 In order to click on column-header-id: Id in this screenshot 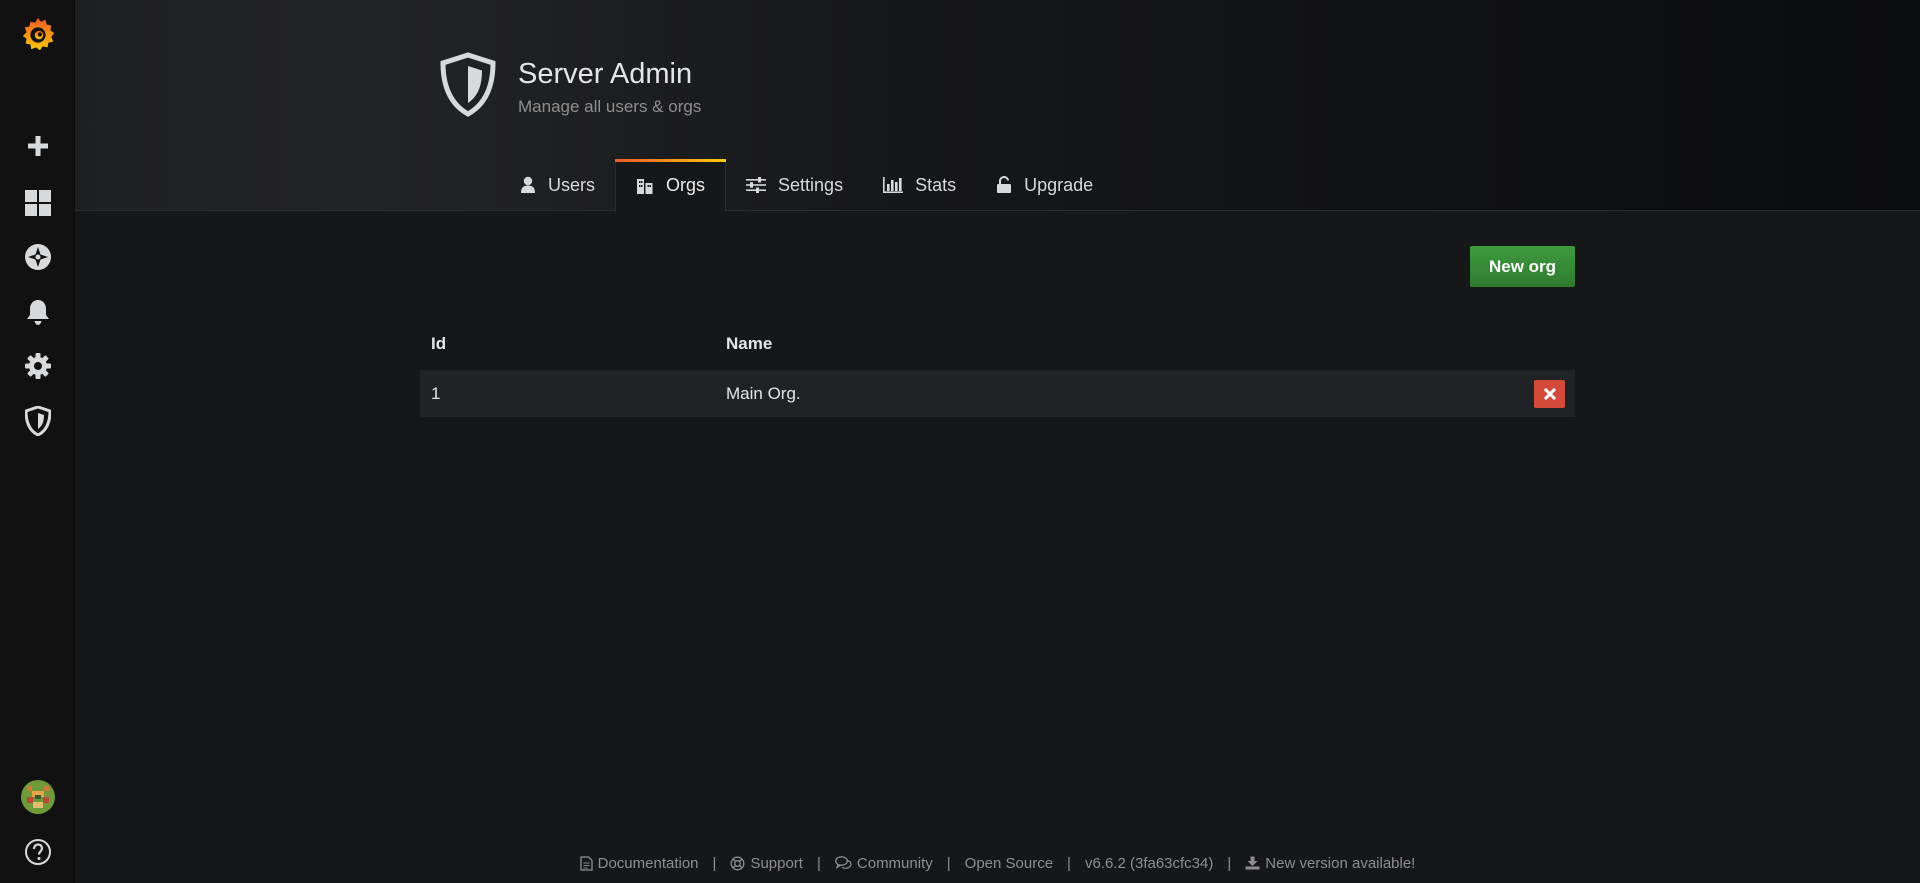, I will do `click(439, 343)`.